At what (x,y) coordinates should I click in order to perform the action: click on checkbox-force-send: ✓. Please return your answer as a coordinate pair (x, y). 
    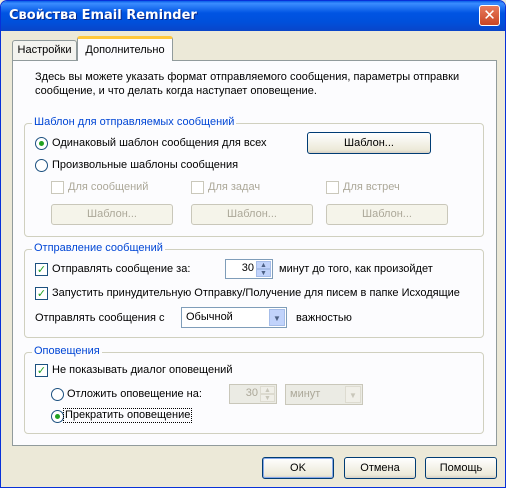
    Looking at the image, I should click on (41, 293).